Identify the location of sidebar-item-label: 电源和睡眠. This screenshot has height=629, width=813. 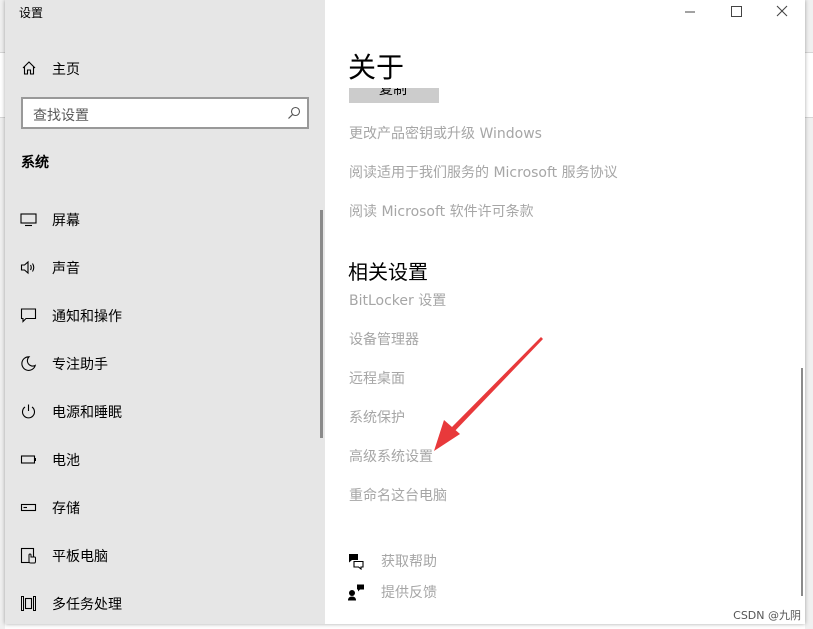
(87, 413).